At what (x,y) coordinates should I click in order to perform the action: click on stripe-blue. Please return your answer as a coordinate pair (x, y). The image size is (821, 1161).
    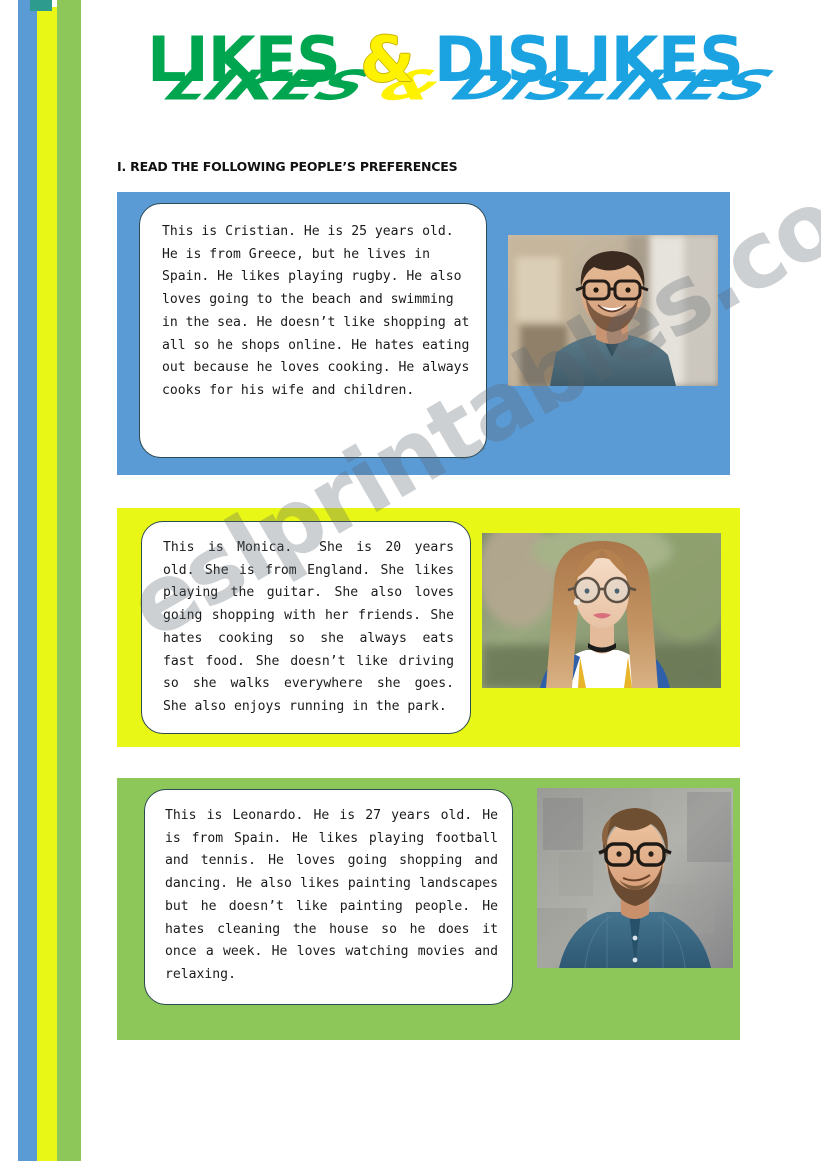
    Looking at the image, I should click on (27, 580).